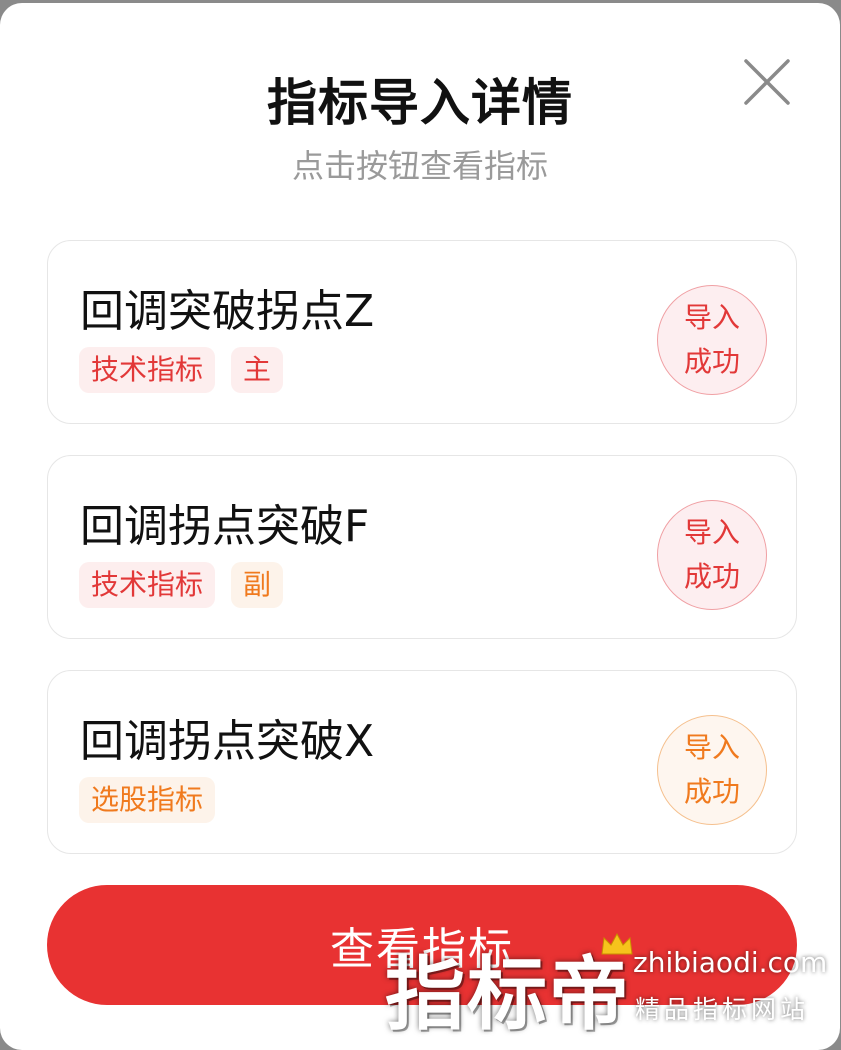  I want to click on close-icon, so click(767, 82).